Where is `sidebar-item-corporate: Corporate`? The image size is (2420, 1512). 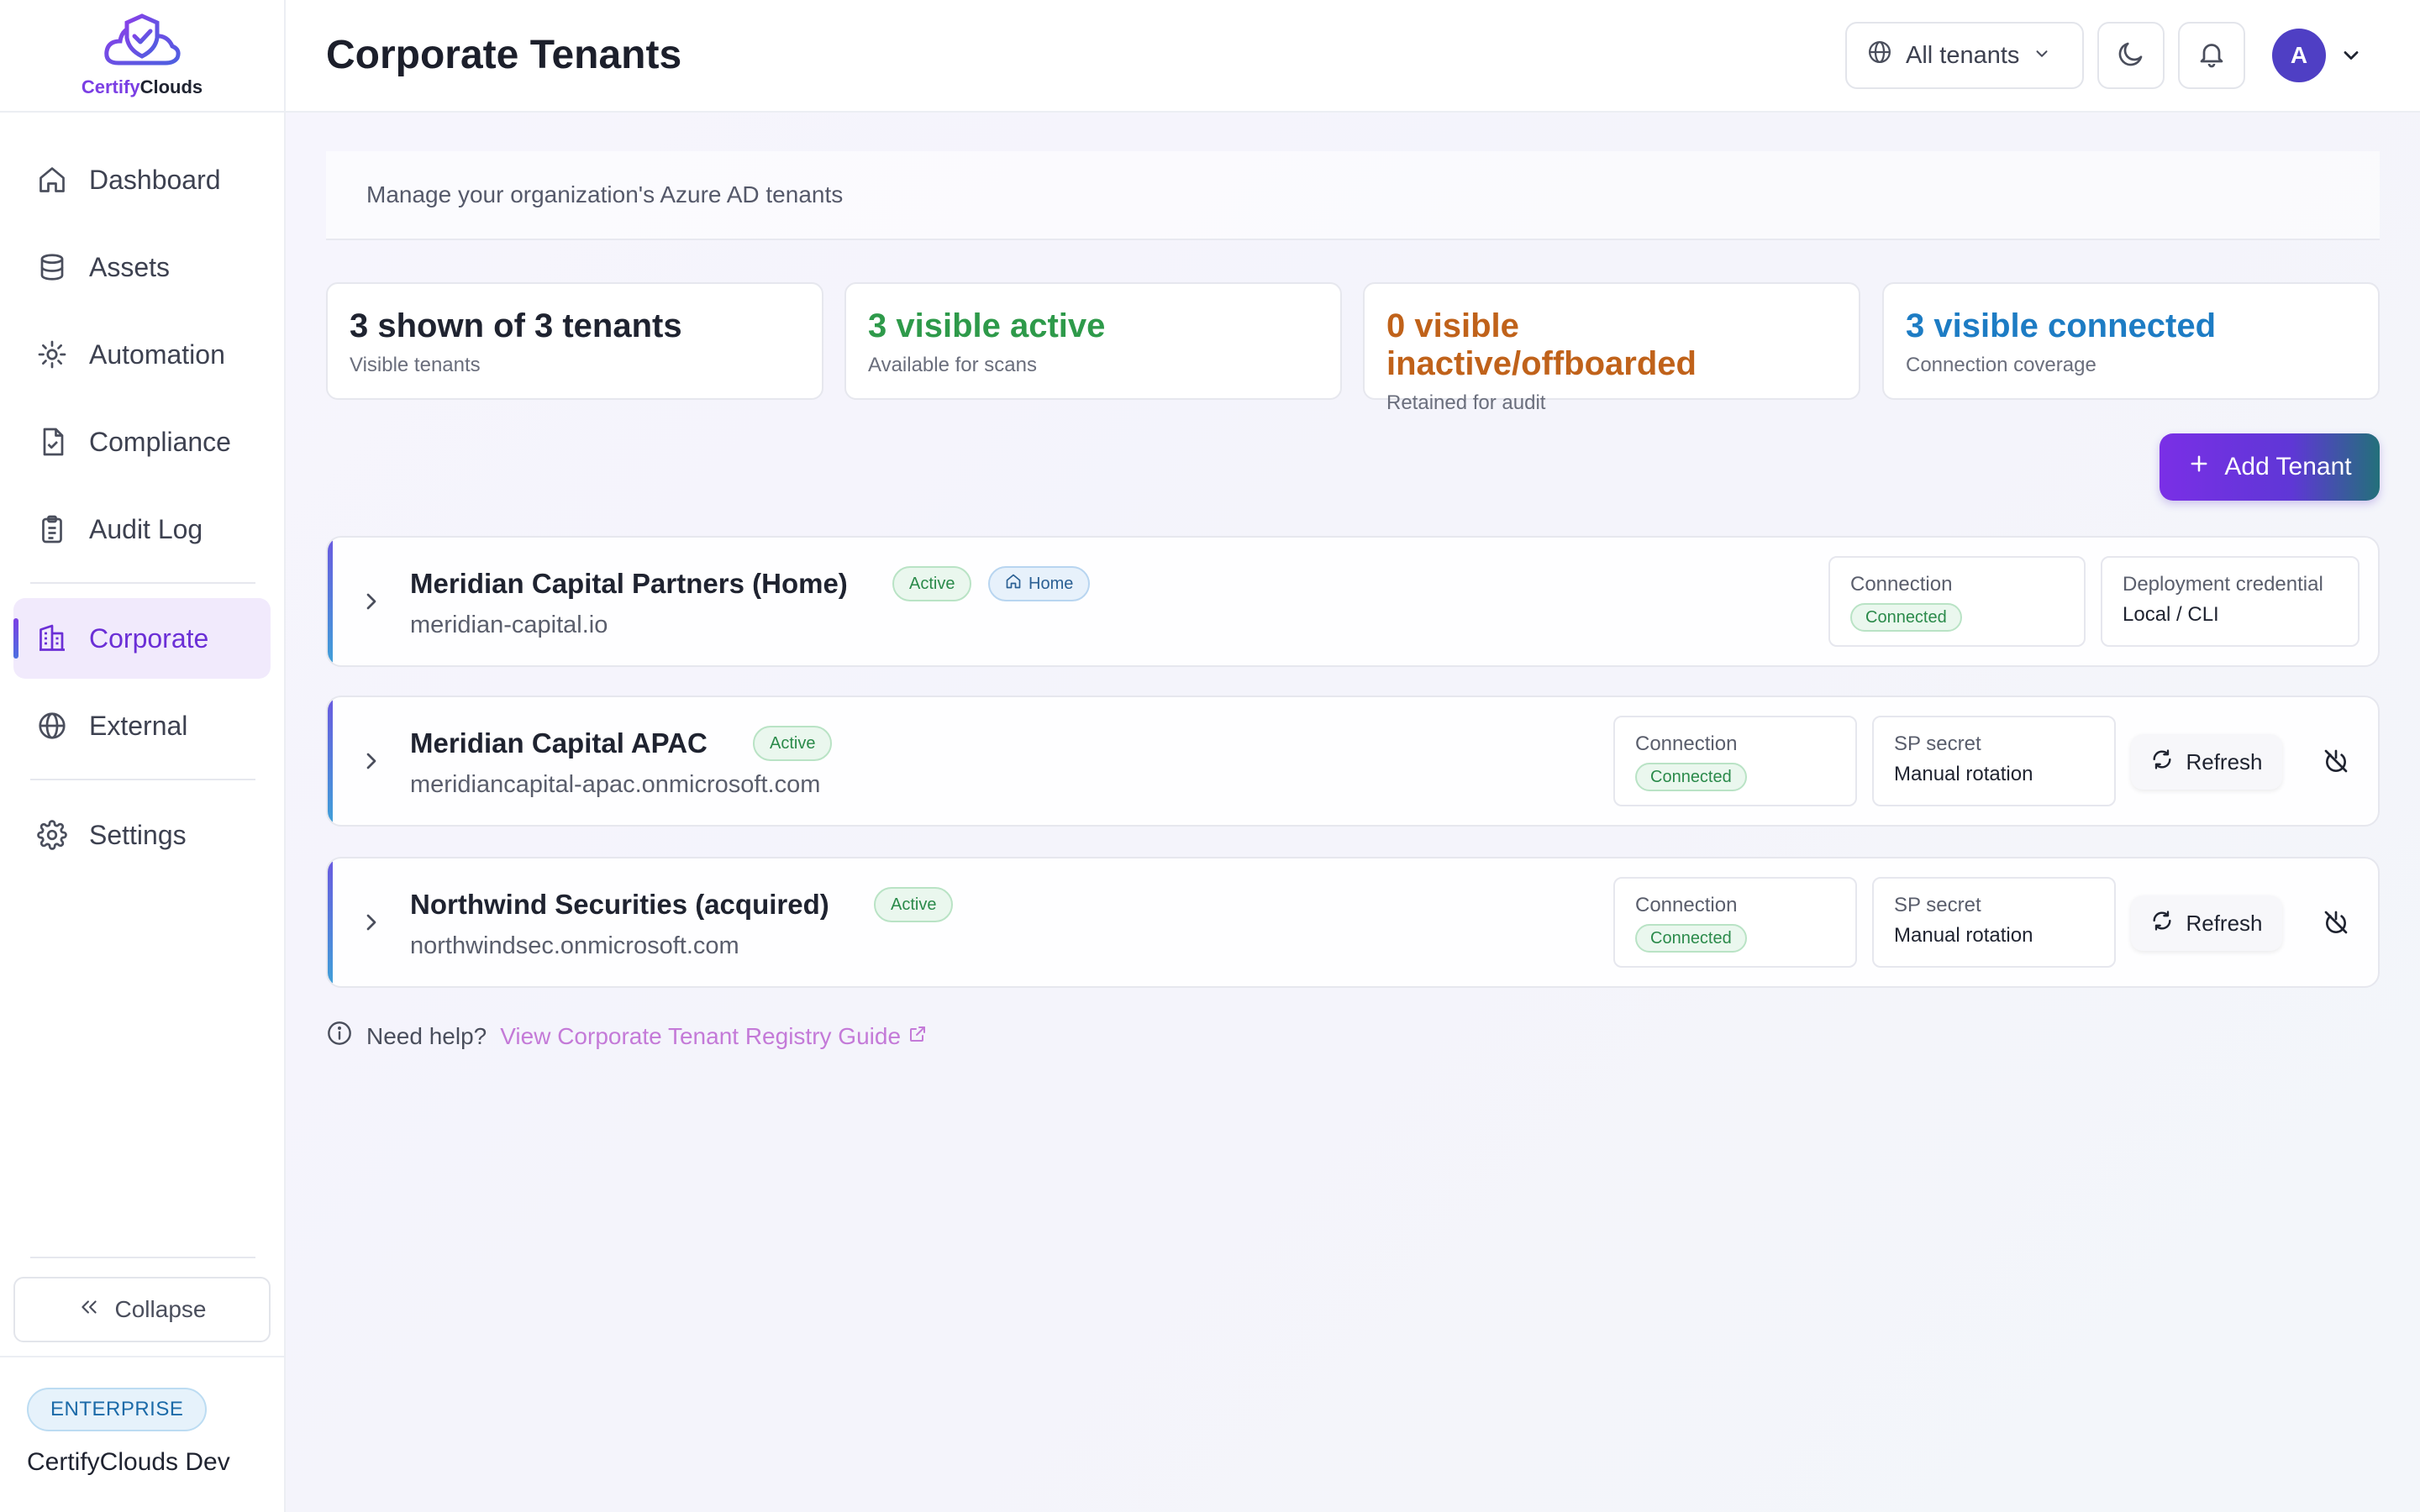 sidebar-item-corporate: Corporate is located at coordinates (142, 638).